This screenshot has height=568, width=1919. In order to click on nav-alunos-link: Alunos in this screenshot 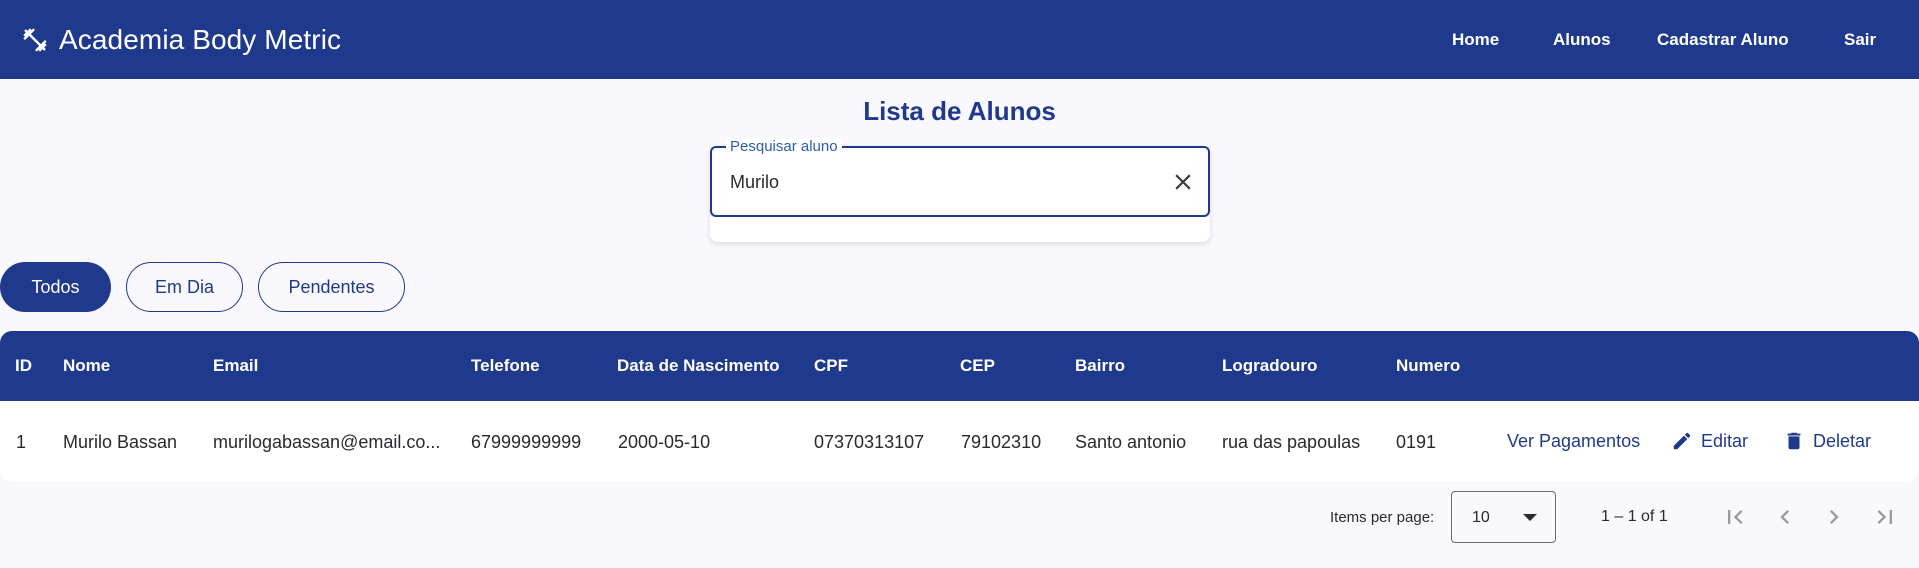, I will do `click(1582, 40)`.